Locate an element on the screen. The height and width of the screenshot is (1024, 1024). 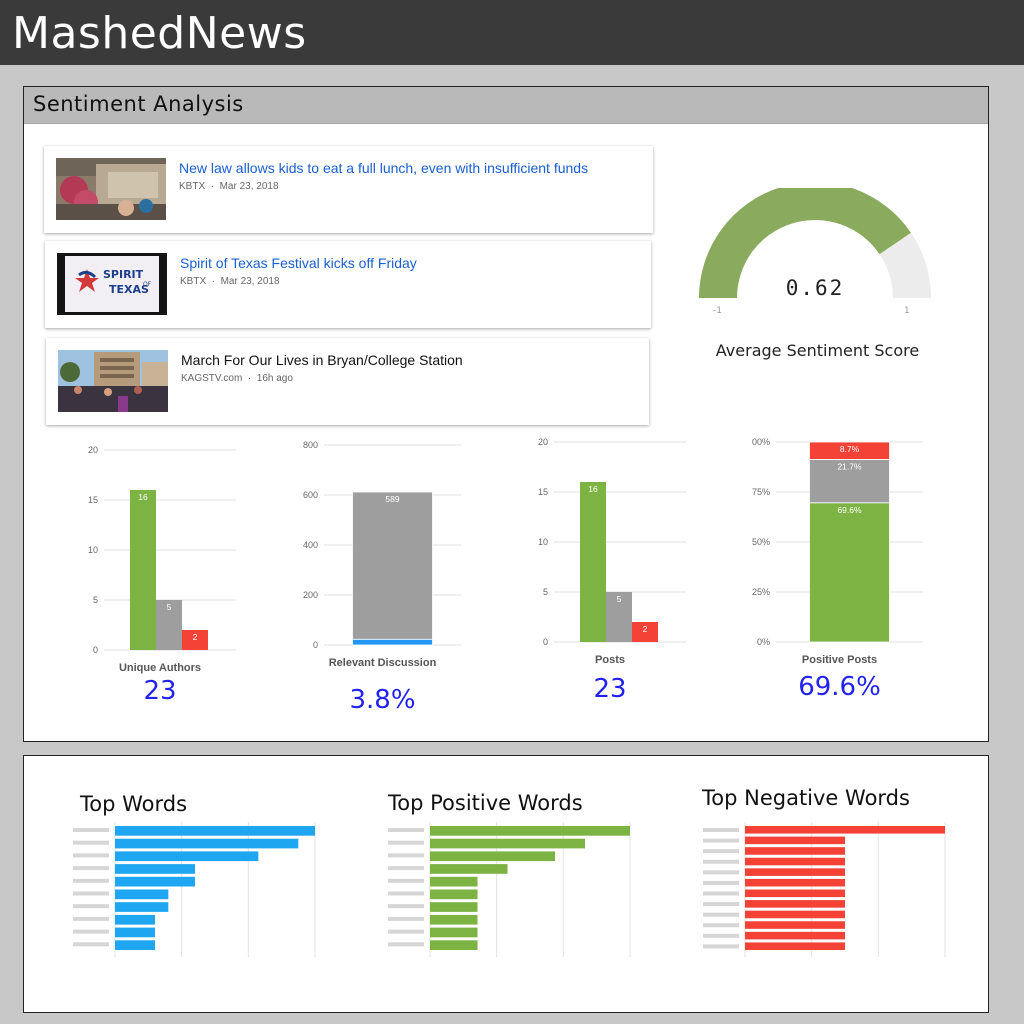
top-negative-words-title: Top Negative Words is located at coordinates (806, 798).